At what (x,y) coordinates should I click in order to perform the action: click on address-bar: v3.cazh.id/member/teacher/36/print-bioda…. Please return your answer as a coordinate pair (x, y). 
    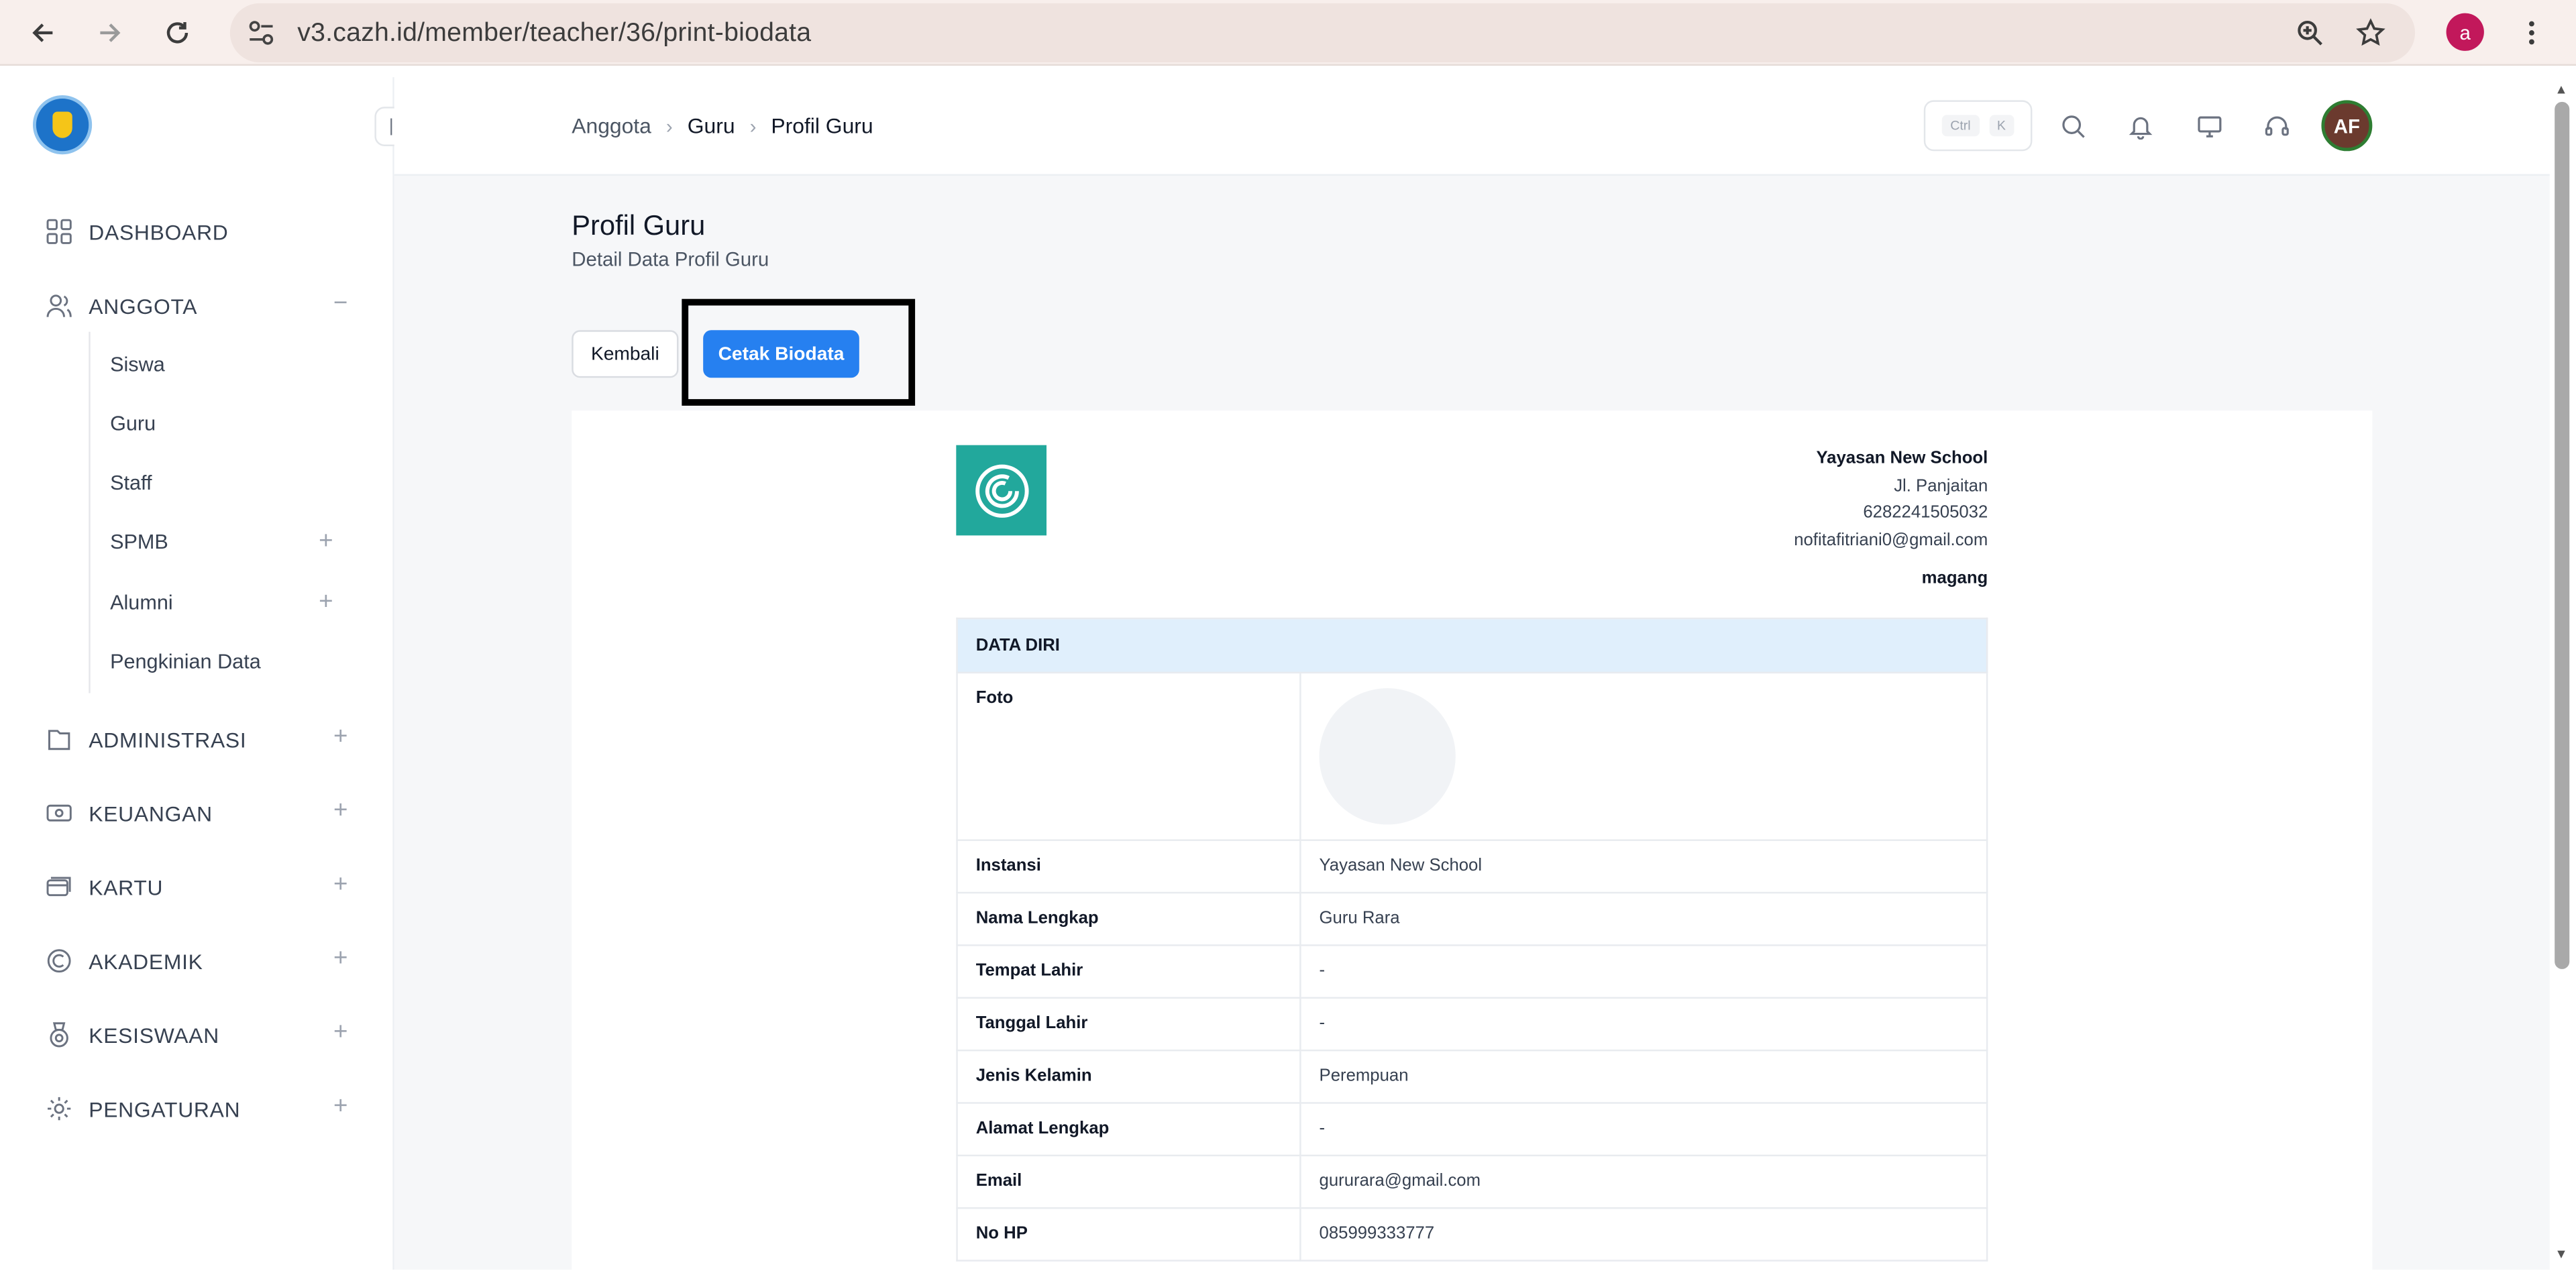
    Looking at the image, I should click on (1322, 33).